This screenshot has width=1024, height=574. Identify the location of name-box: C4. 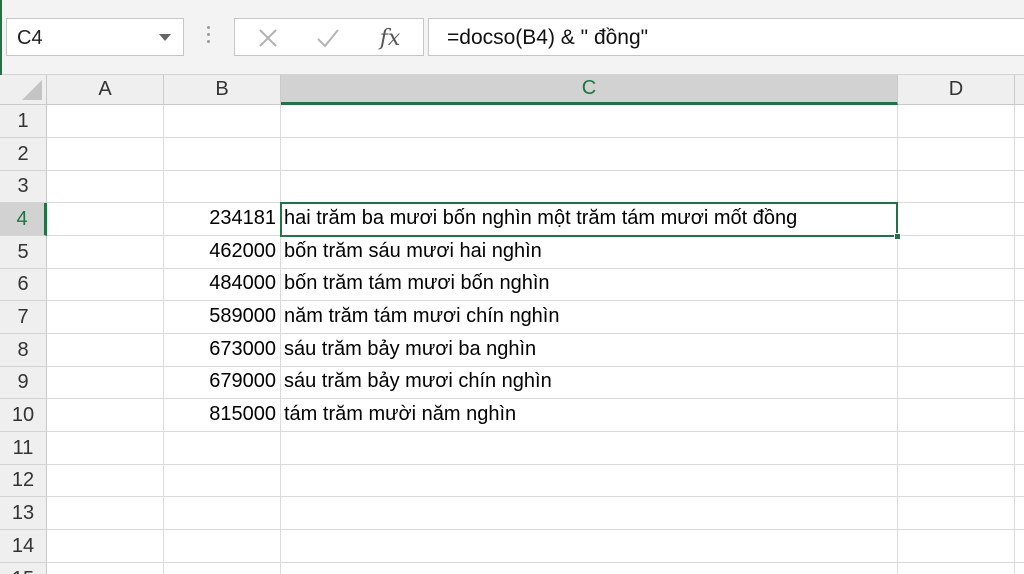
(95, 37).